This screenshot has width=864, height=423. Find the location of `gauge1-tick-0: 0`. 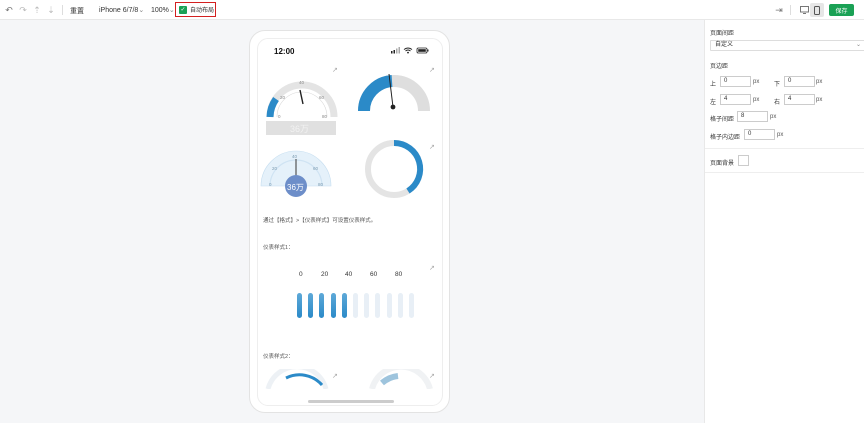

gauge1-tick-0: 0 is located at coordinates (279, 116).